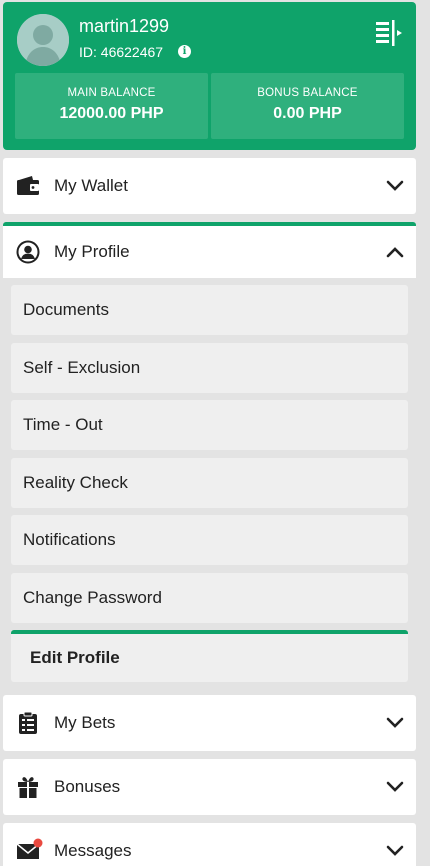  I want to click on submenu-self-exclusion: Self - Exclusion, so click(209, 368).